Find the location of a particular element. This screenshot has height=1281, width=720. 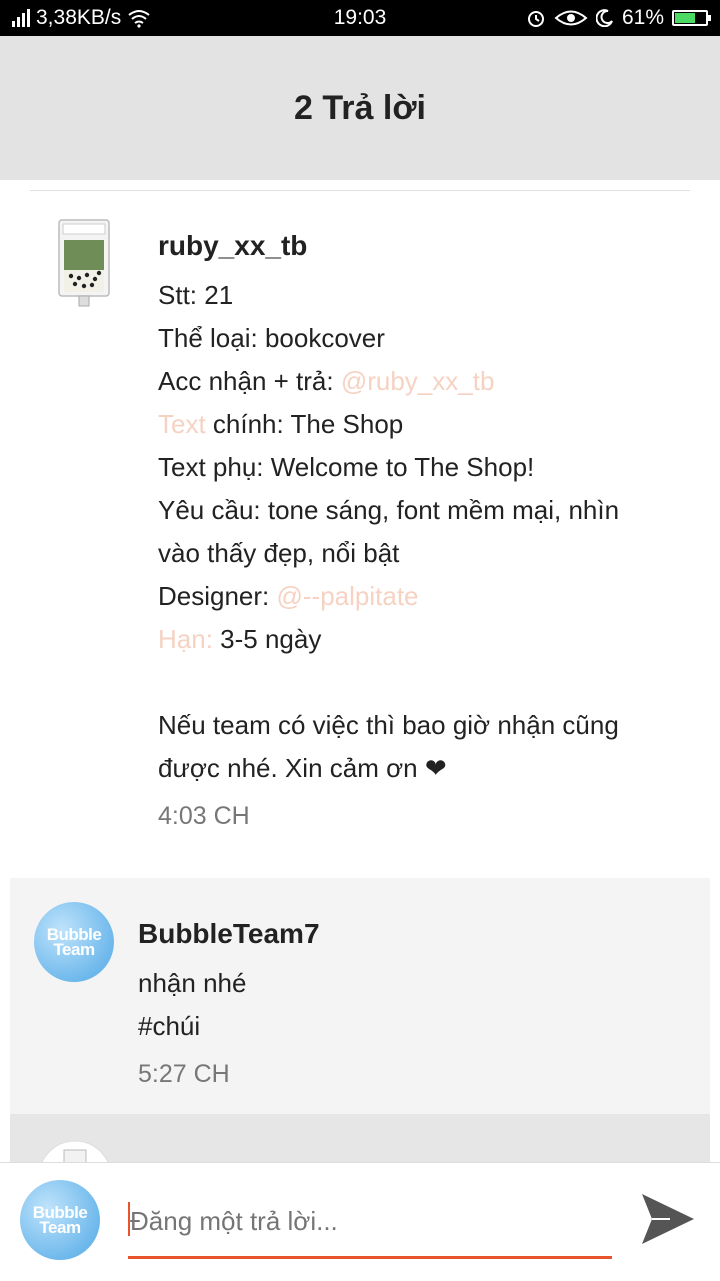

mention-link: Text is located at coordinates (182, 424).